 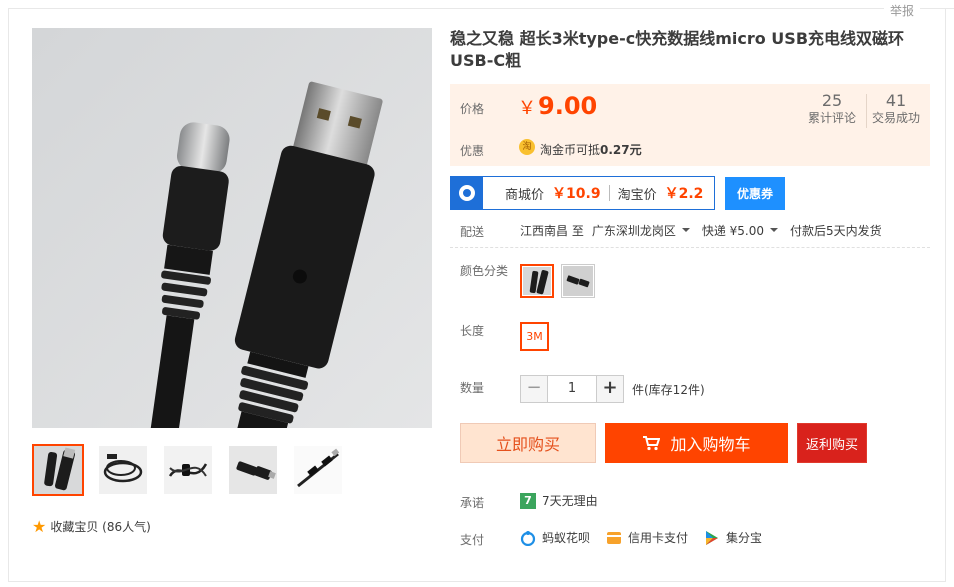 I want to click on rebate-buy-button: 返利购买, so click(x=832, y=443).